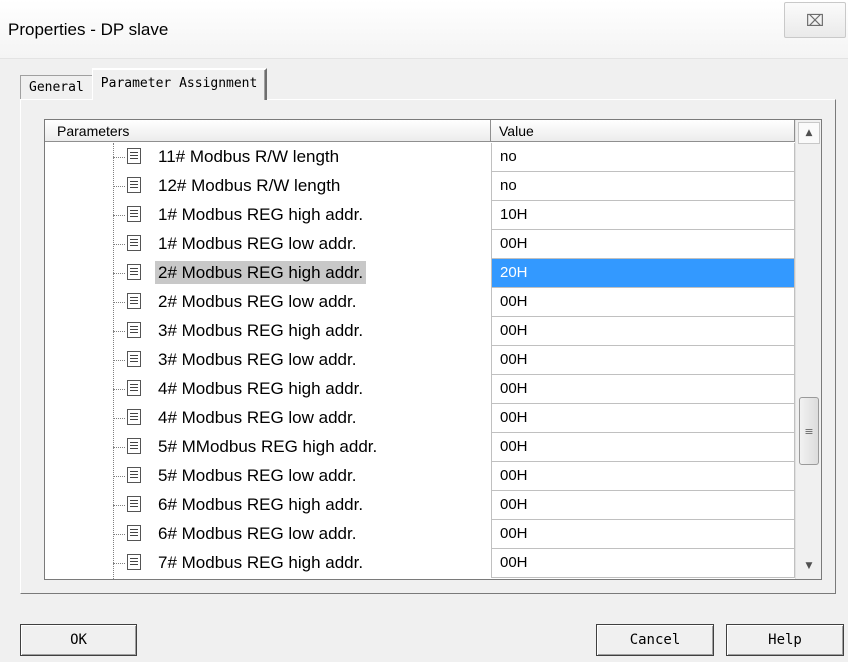  I want to click on parameter-row: 2# Modbus REG high addr. 20H, so click(420, 273).